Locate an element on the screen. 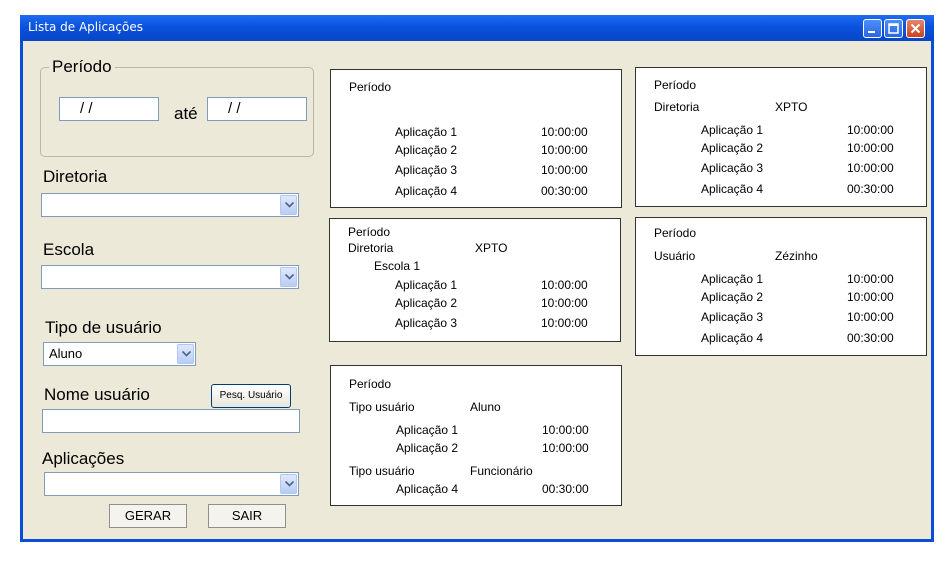 This screenshot has width=949, height=564. minimize-icon is located at coordinates (871, 32).